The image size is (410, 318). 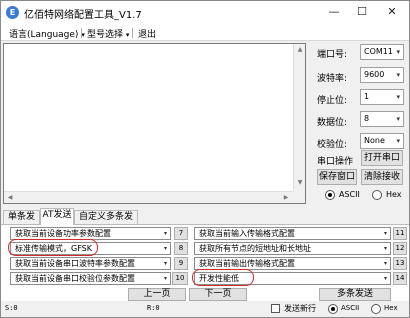 I want to click on send-command-button-14: 14, so click(x=400, y=278).